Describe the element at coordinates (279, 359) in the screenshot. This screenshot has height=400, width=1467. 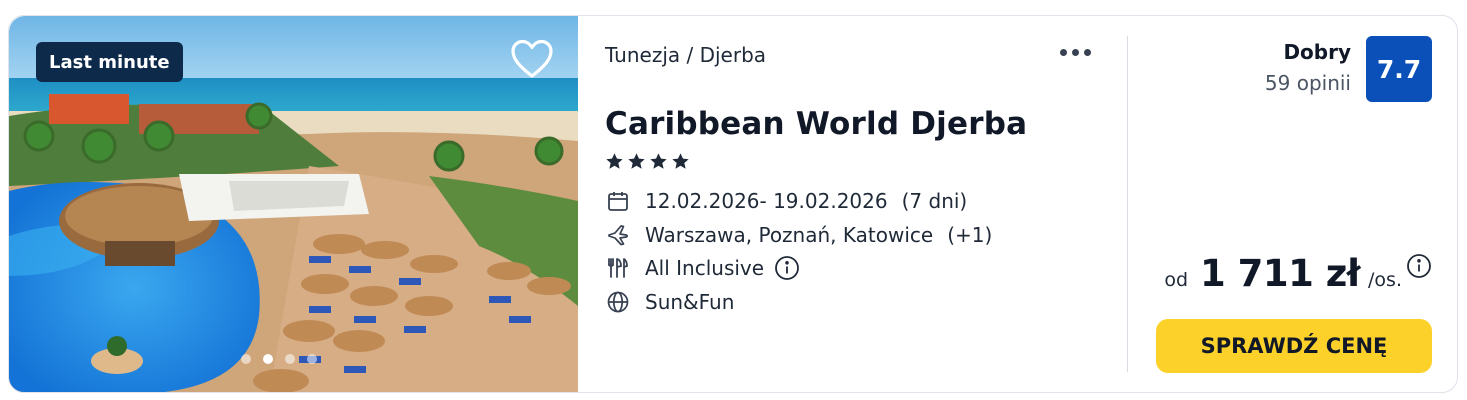
I see `image-pager` at that location.